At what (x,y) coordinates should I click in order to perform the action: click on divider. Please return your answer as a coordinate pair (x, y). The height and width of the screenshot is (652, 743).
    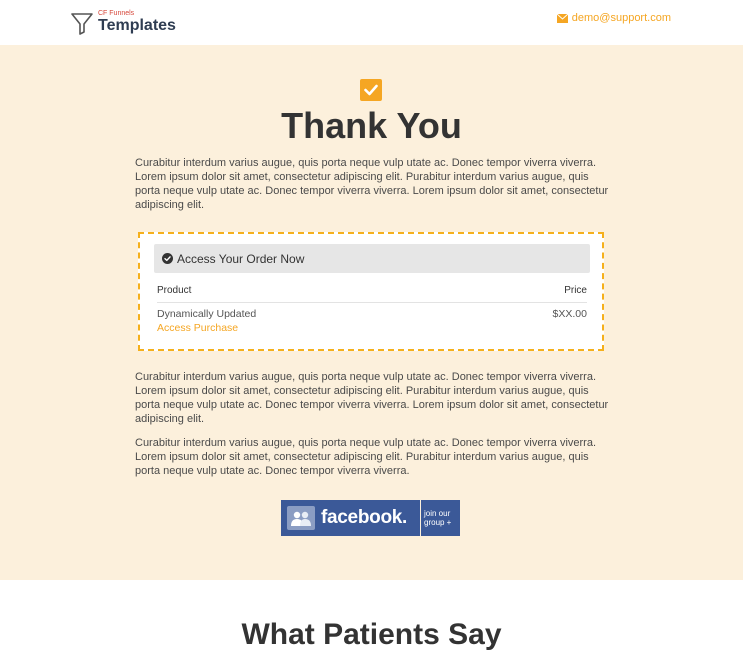
    Looking at the image, I should click on (372, 302).